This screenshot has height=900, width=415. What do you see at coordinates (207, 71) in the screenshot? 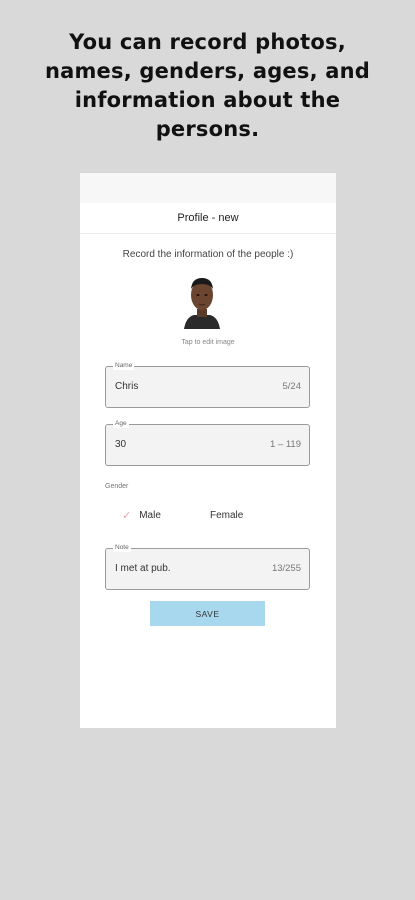
I see `headline-line-2: names, genders, ages, and` at bounding box center [207, 71].